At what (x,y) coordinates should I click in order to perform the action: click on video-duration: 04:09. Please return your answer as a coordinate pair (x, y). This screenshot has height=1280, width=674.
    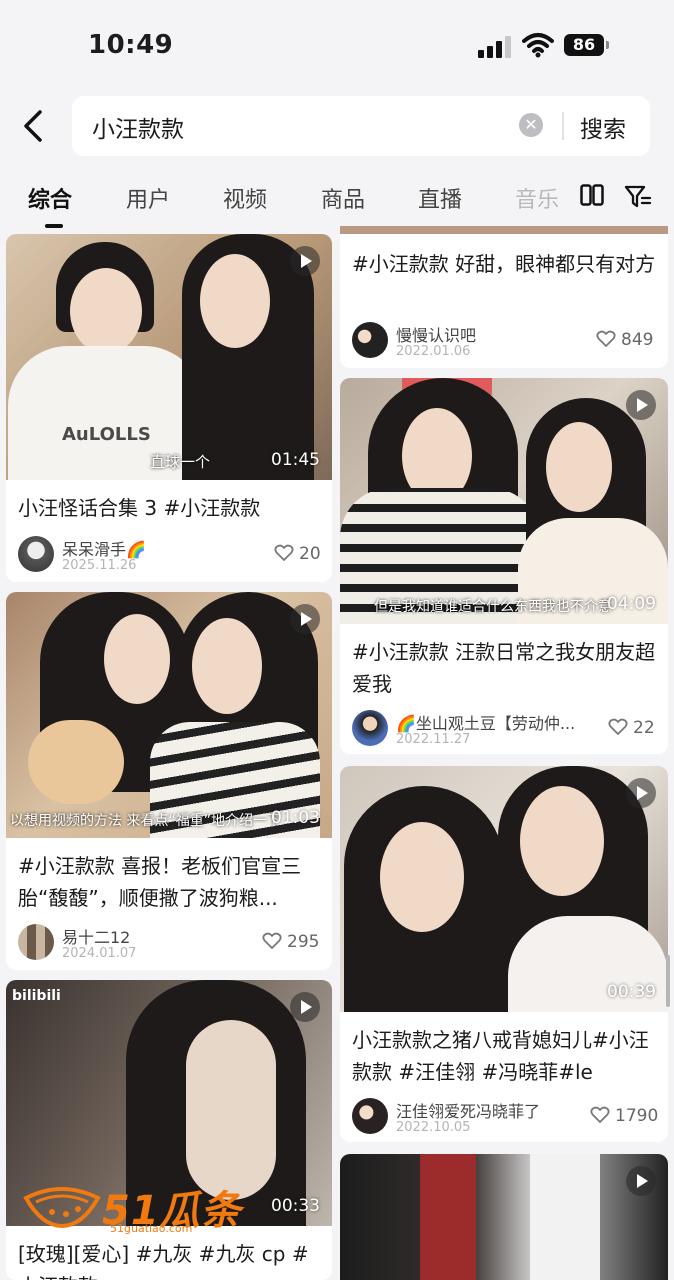
    Looking at the image, I should click on (631, 604).